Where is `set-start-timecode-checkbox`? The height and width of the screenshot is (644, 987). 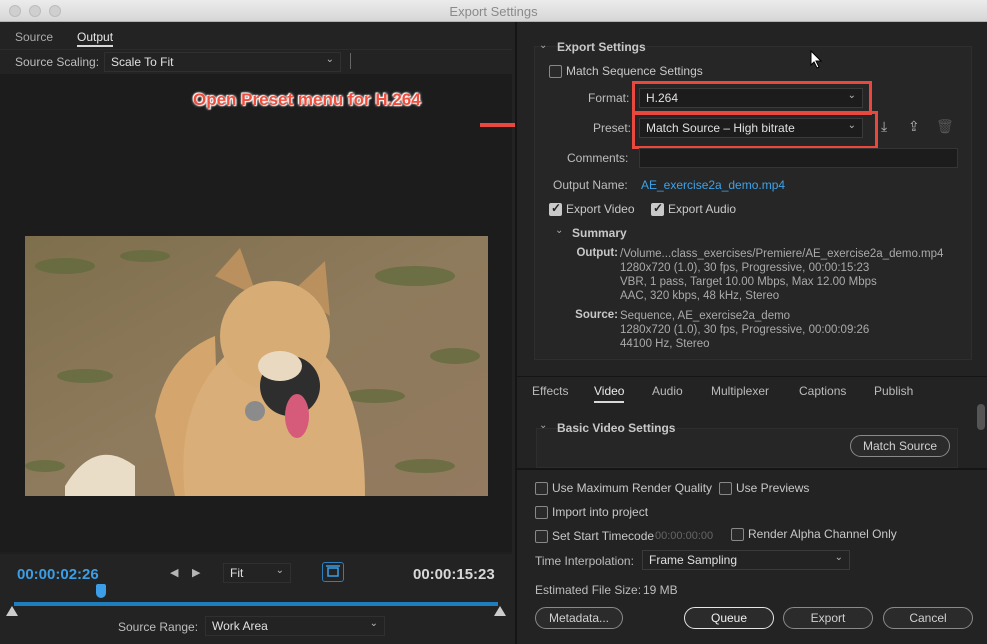 set-start-timecode-checkbox is located at coordinates (541, 536).